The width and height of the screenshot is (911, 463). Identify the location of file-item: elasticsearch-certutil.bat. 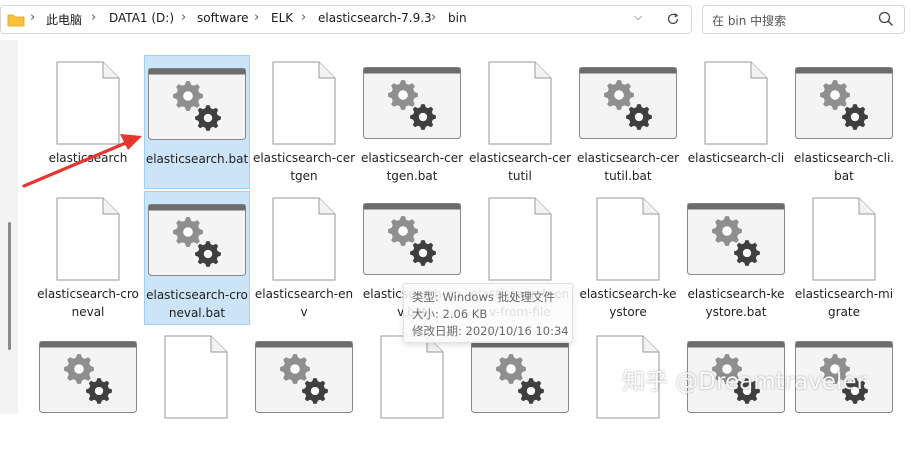
(628, 122).